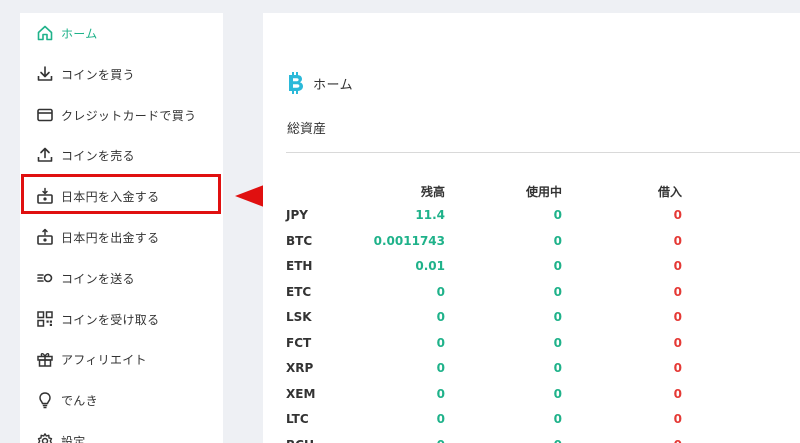 Image resolution: width=800 pixels, height=443 pixels. Describe the element at coordinates (110, 237) in the screenshot. I see `sidebar-item-label: 日本円を出金する` at that location.